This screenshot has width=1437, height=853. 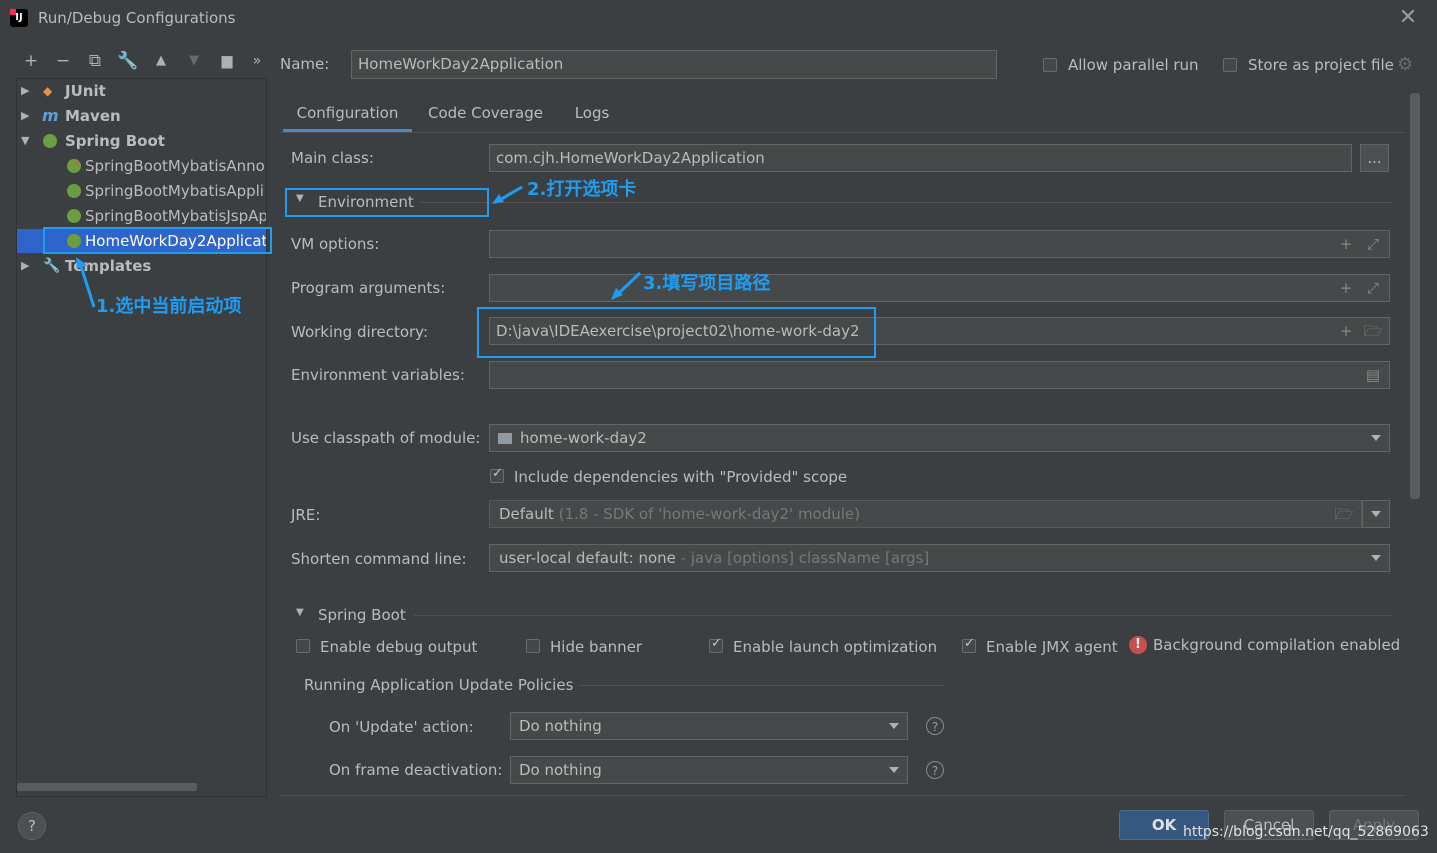 What do you see at coordinates (485, 114) in the screenshot?
I see `tab-code-coverage: Code Coverage` at bounding box center [485, 114].